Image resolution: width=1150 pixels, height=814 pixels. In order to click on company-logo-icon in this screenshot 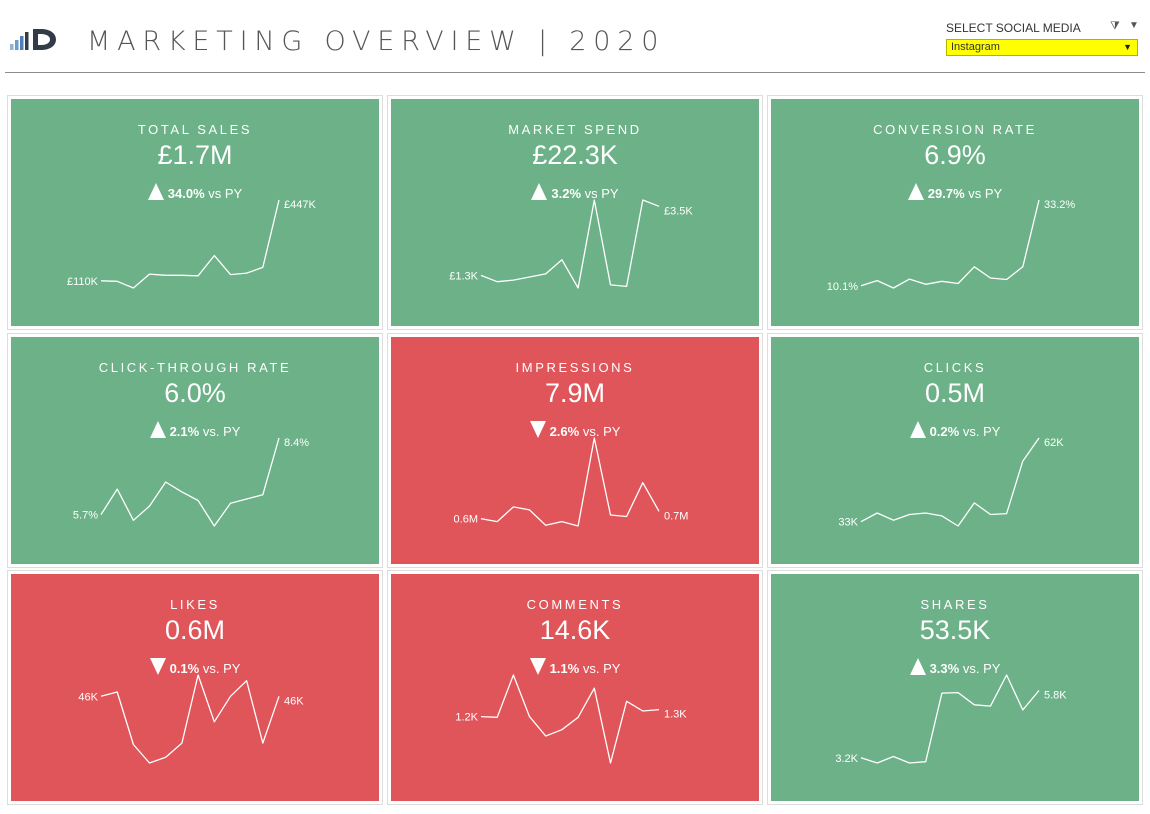, I will do `click(33, 39)`.